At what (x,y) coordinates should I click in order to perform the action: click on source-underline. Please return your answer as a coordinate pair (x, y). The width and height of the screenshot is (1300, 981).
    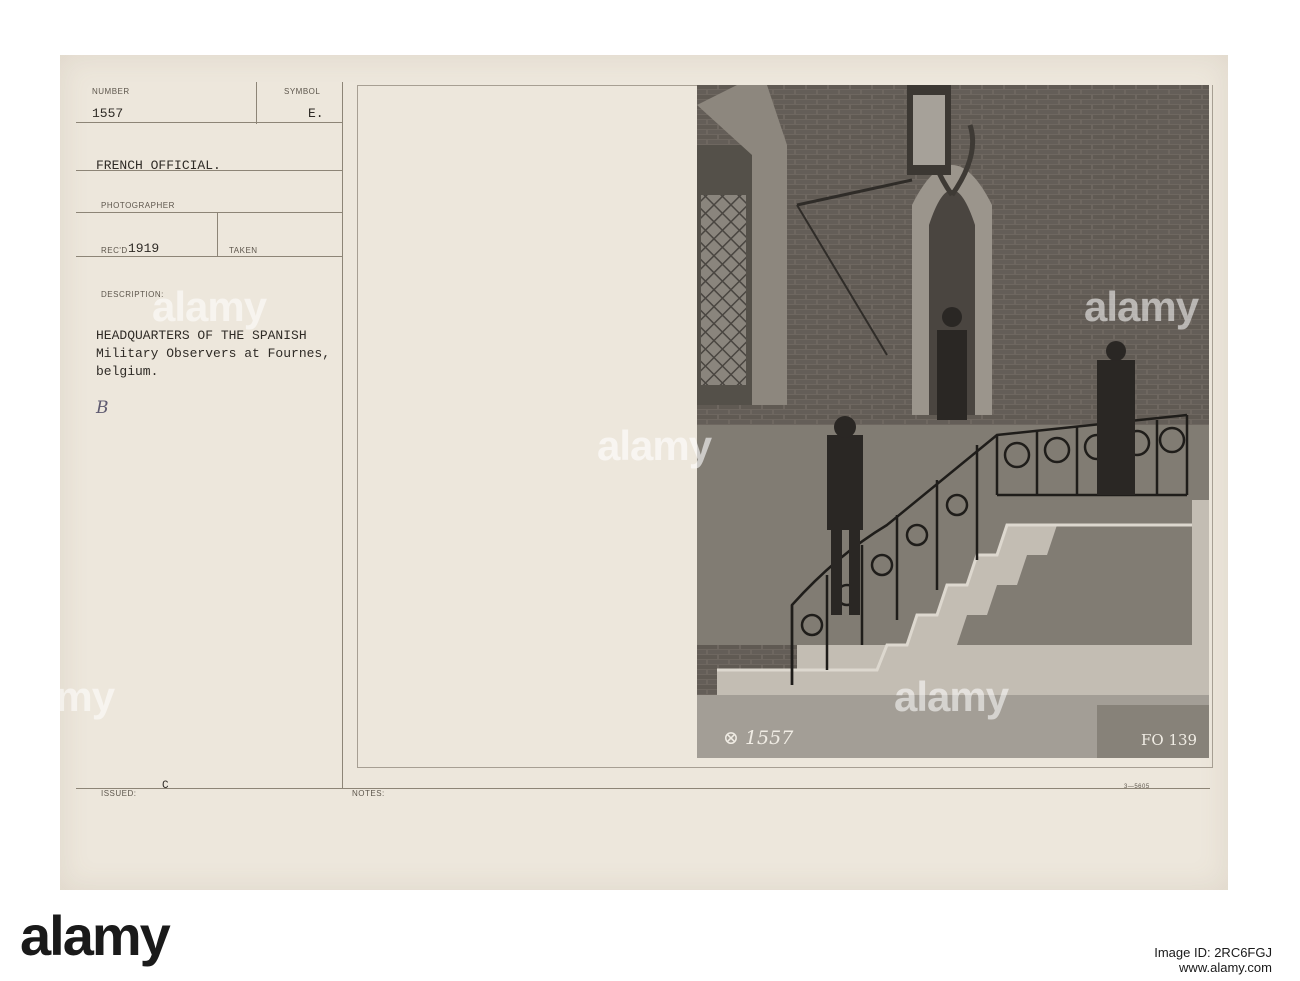
    Looking at the image, I should click on (209, 170).